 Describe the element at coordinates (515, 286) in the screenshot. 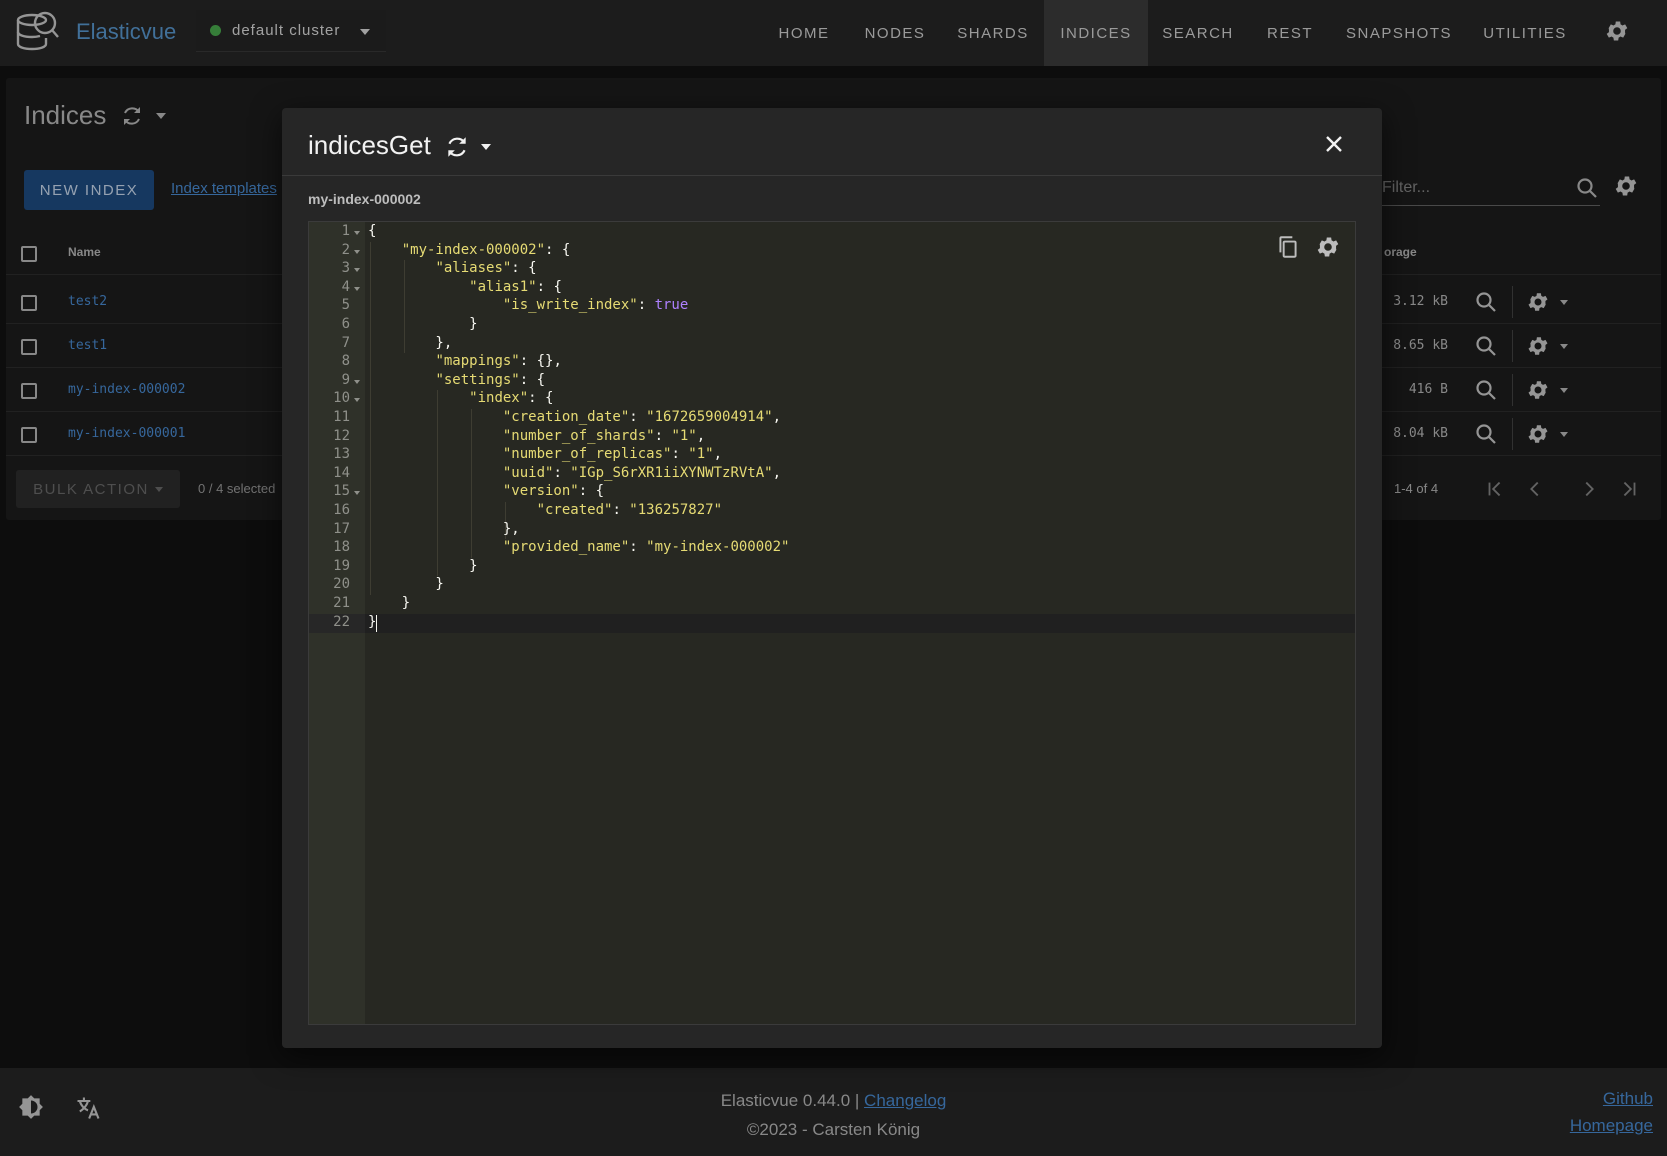

I see `code-line: "alias1": {` at that location.